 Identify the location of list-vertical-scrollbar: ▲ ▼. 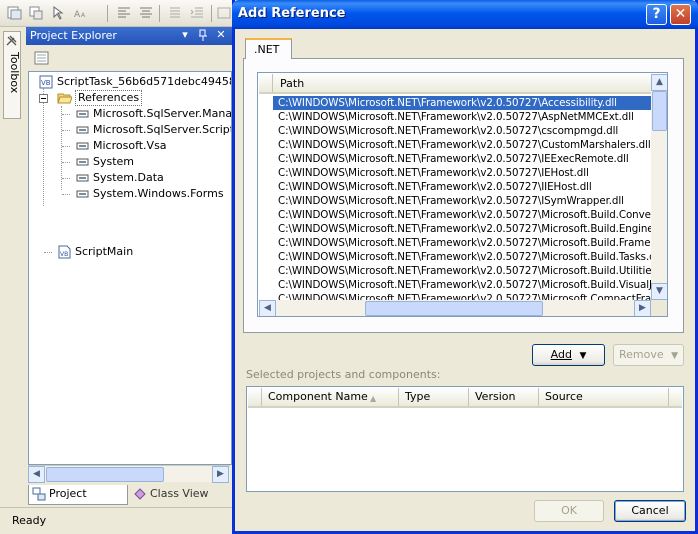
(659, 187).